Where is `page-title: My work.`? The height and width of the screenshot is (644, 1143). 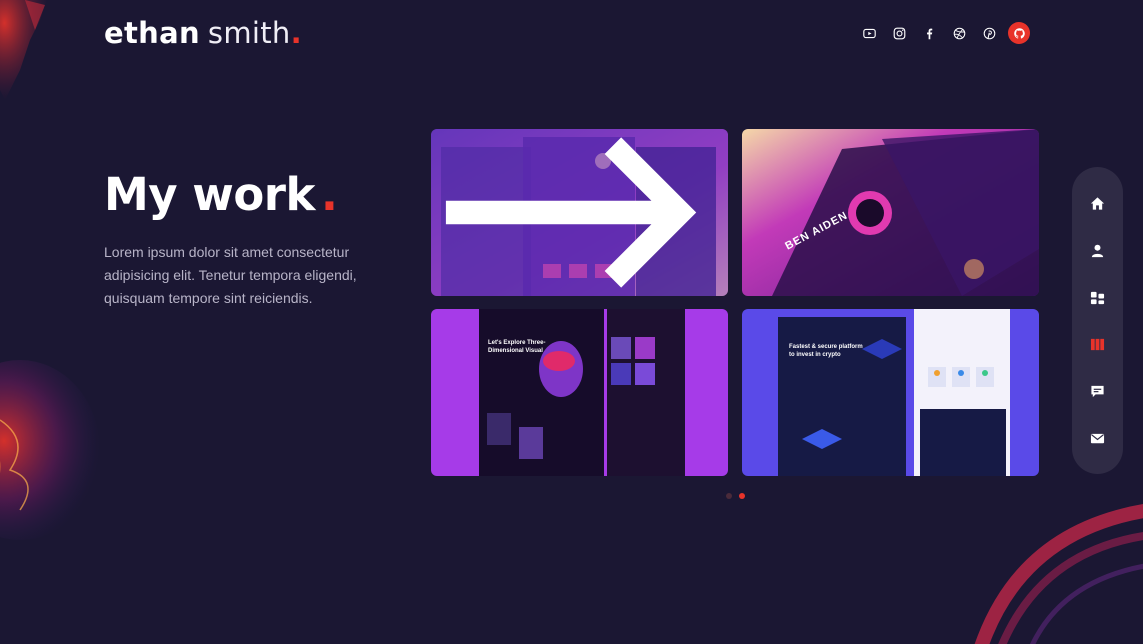 page-title: My work. is located at coordinates (254, 194).